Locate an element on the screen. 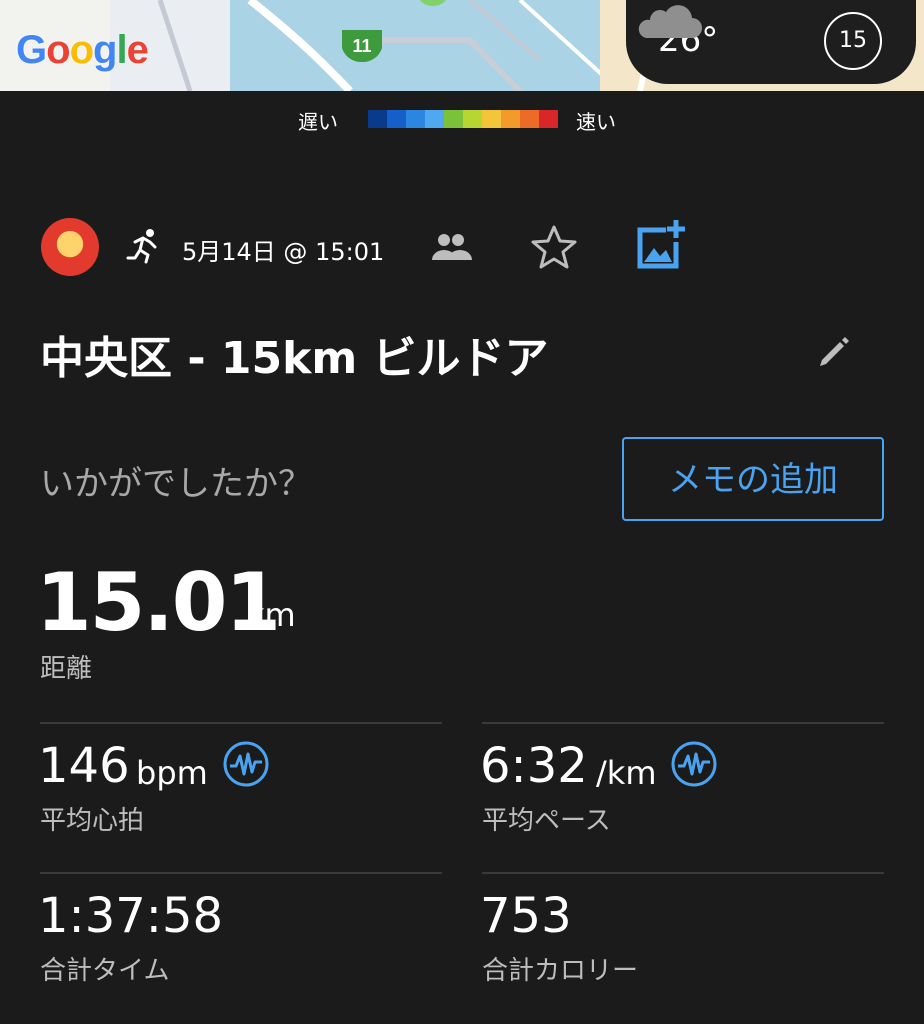  calories-value: 753 is located at coordinates (526, 916).